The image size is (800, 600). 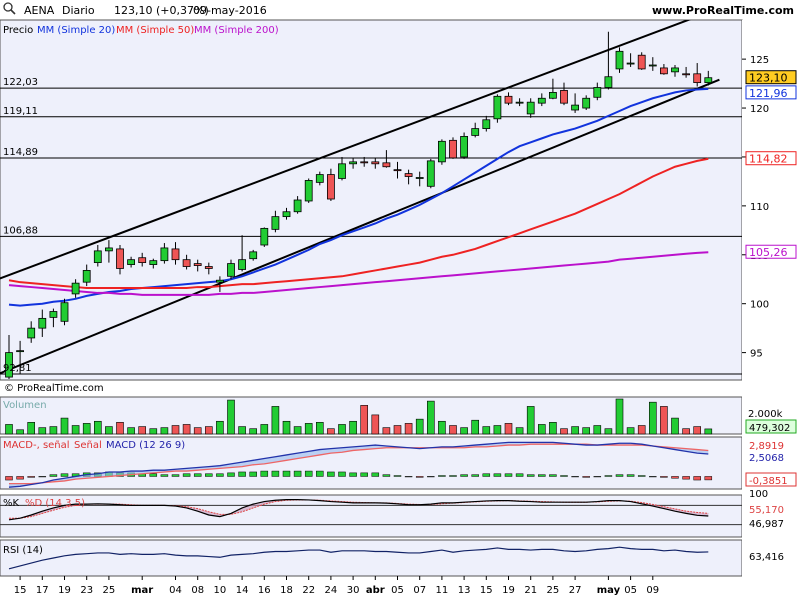 What do you see at coordinates (286, 590) in the screenshot?
I see `x-tick-label: 18` at bounding box center [286, 590].